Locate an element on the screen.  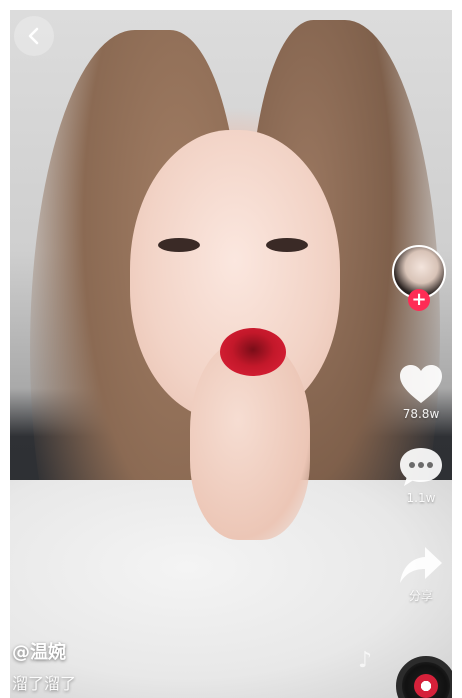
author-handle: @温婉 is located at coordinates (39, 651).